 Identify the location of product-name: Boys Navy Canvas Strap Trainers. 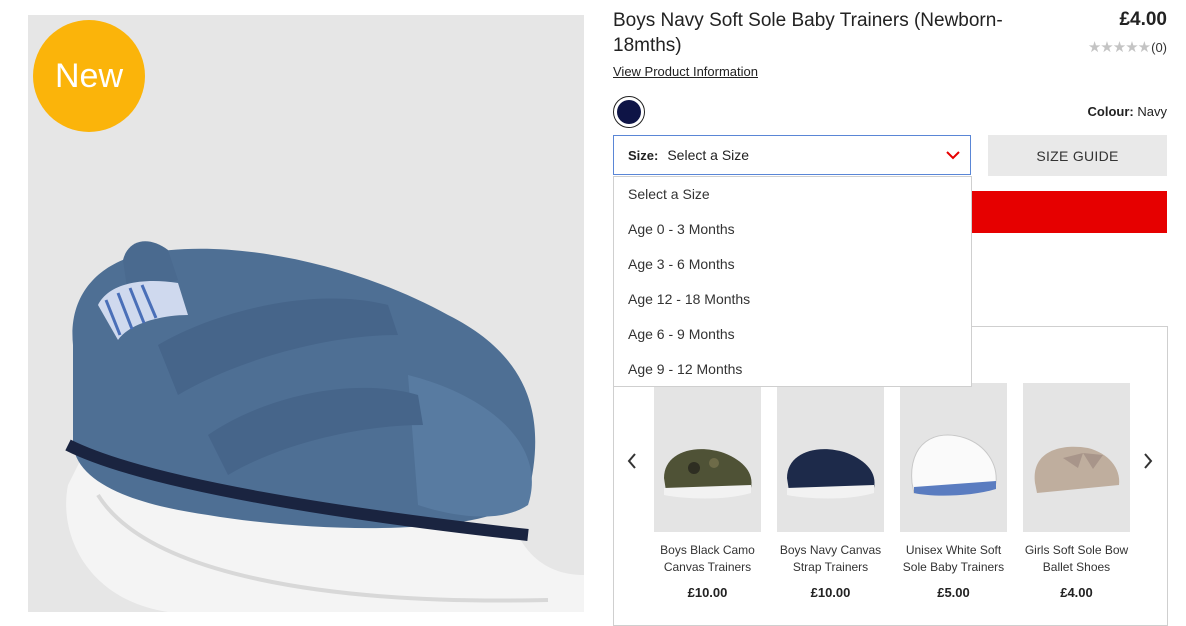
(830, 558).